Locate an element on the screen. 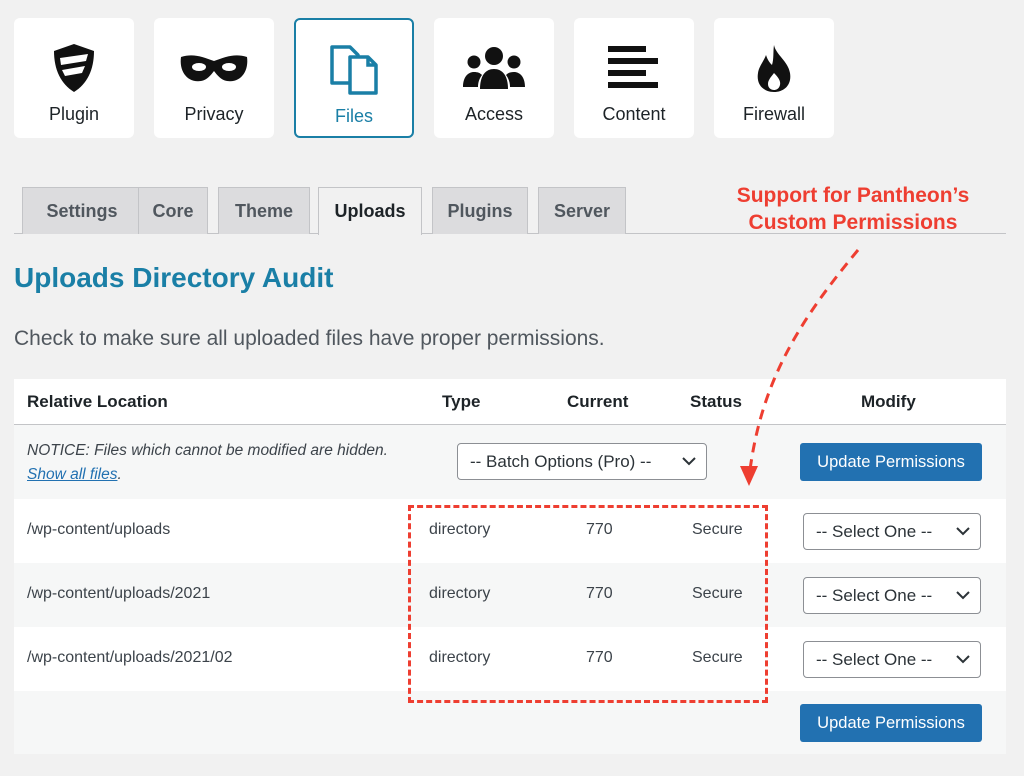 The height and width of the screenshot is (776, 1024). cell-location: /wp-content/uploads is located at coordinates (99, 529).